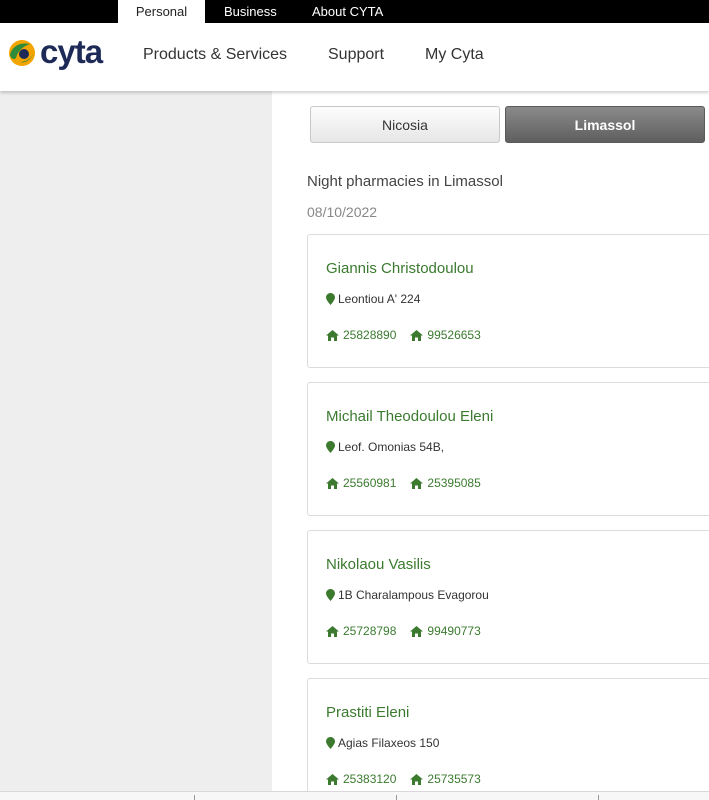 This screenshot has height=800, width=709. Describe the element at coordinates (454, 55) in the screenshot. I see `nav-my-cyta: My Cyta` at that location.